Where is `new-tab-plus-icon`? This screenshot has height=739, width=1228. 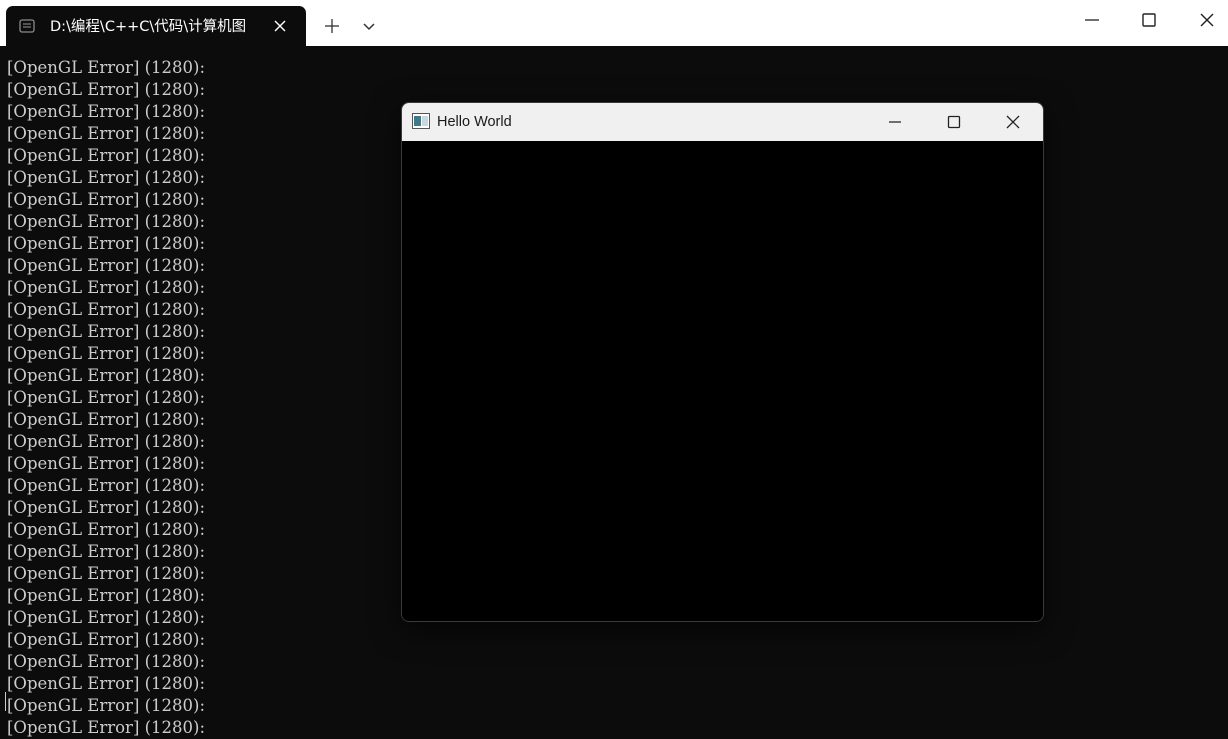
new-tab-plus-icon is located at coordinates (332, 26).